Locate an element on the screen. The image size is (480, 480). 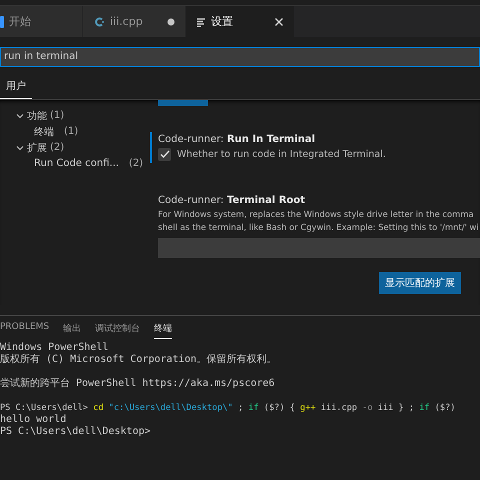
tree-item: Run Code confi... (2) is located at coordinates (75, 164).